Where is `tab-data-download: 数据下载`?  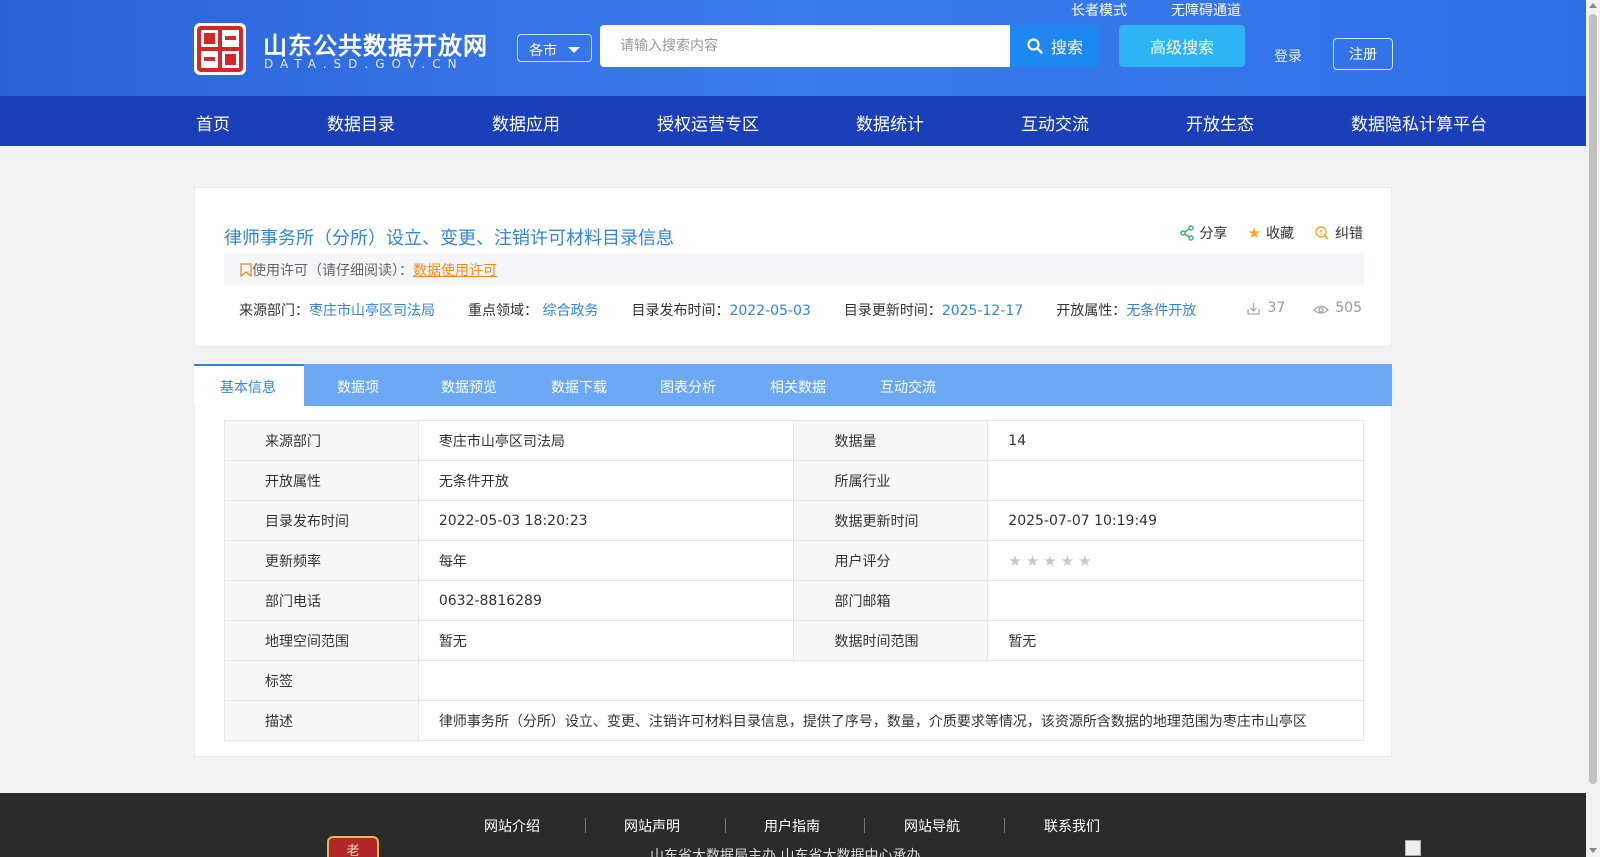
tab-data-download: 数据下载 is located at coordinates (579, 385).